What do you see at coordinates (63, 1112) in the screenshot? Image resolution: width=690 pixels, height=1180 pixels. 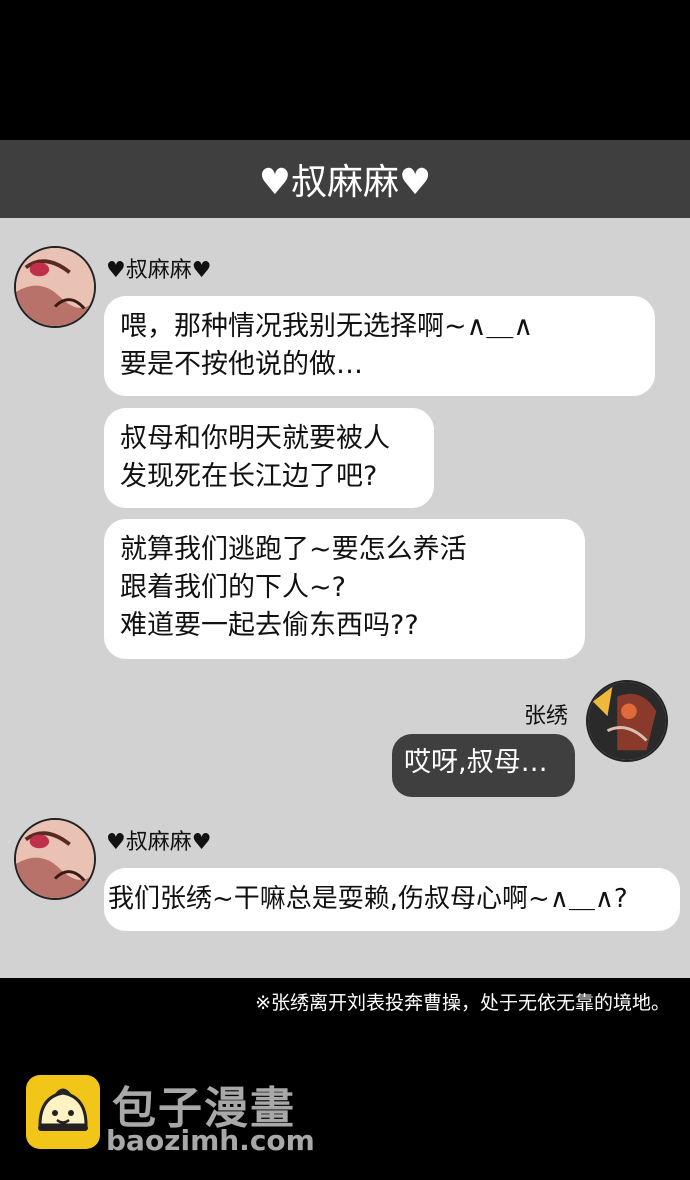 I see `bun-logo-icon` at bounding box center [63, 1112].